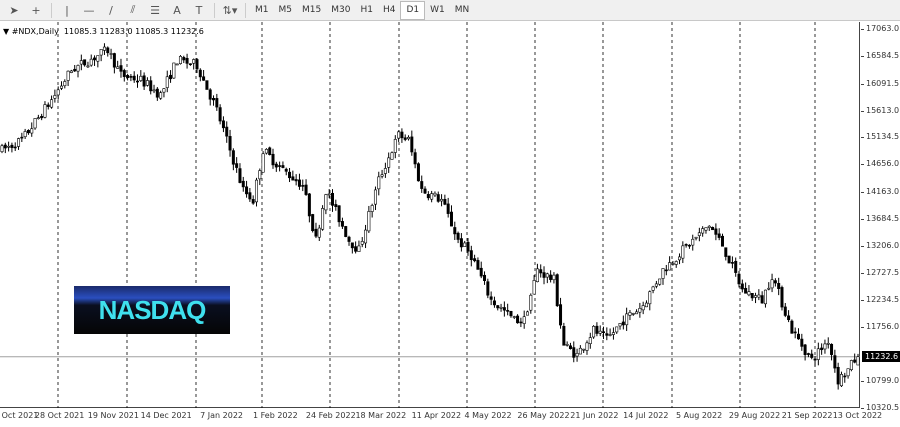 Image resolution: width=900 pixels, height=427 pixels. What do you see at coordinates (133, 31) in the screenshot?
I see `ohlc-values: 11085.3 11283.0 11085.3 11232.6` at bounding box center [133, 31].